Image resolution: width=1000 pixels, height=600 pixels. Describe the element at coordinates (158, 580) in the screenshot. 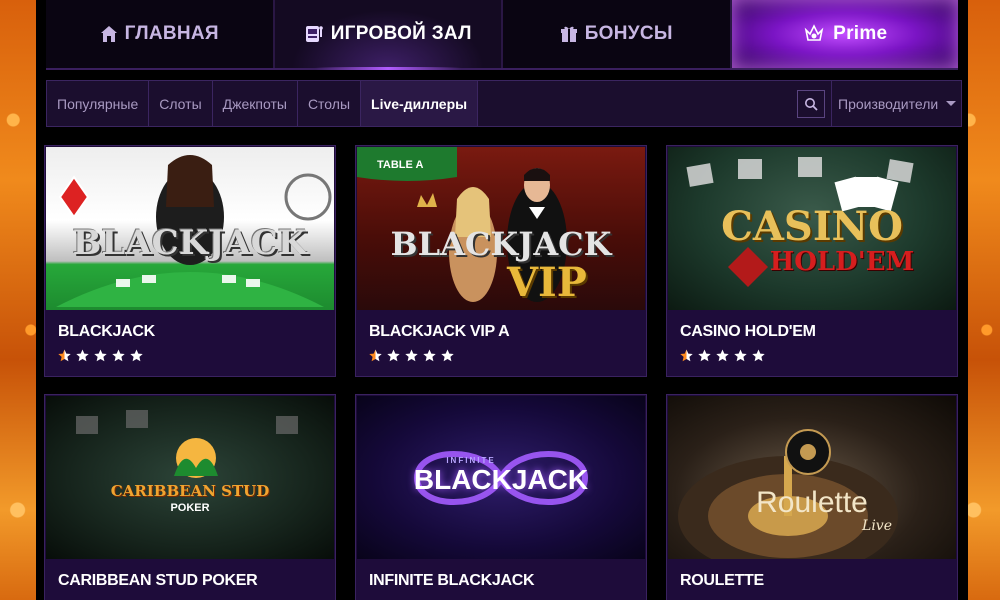

I see `game-title: CARIBBEAN STUD POKER` at that location.